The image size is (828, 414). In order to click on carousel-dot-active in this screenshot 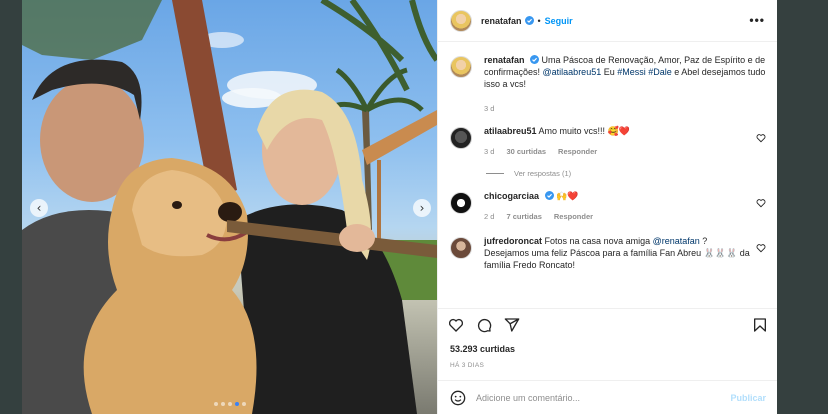, I will do `click(236, 404)`.